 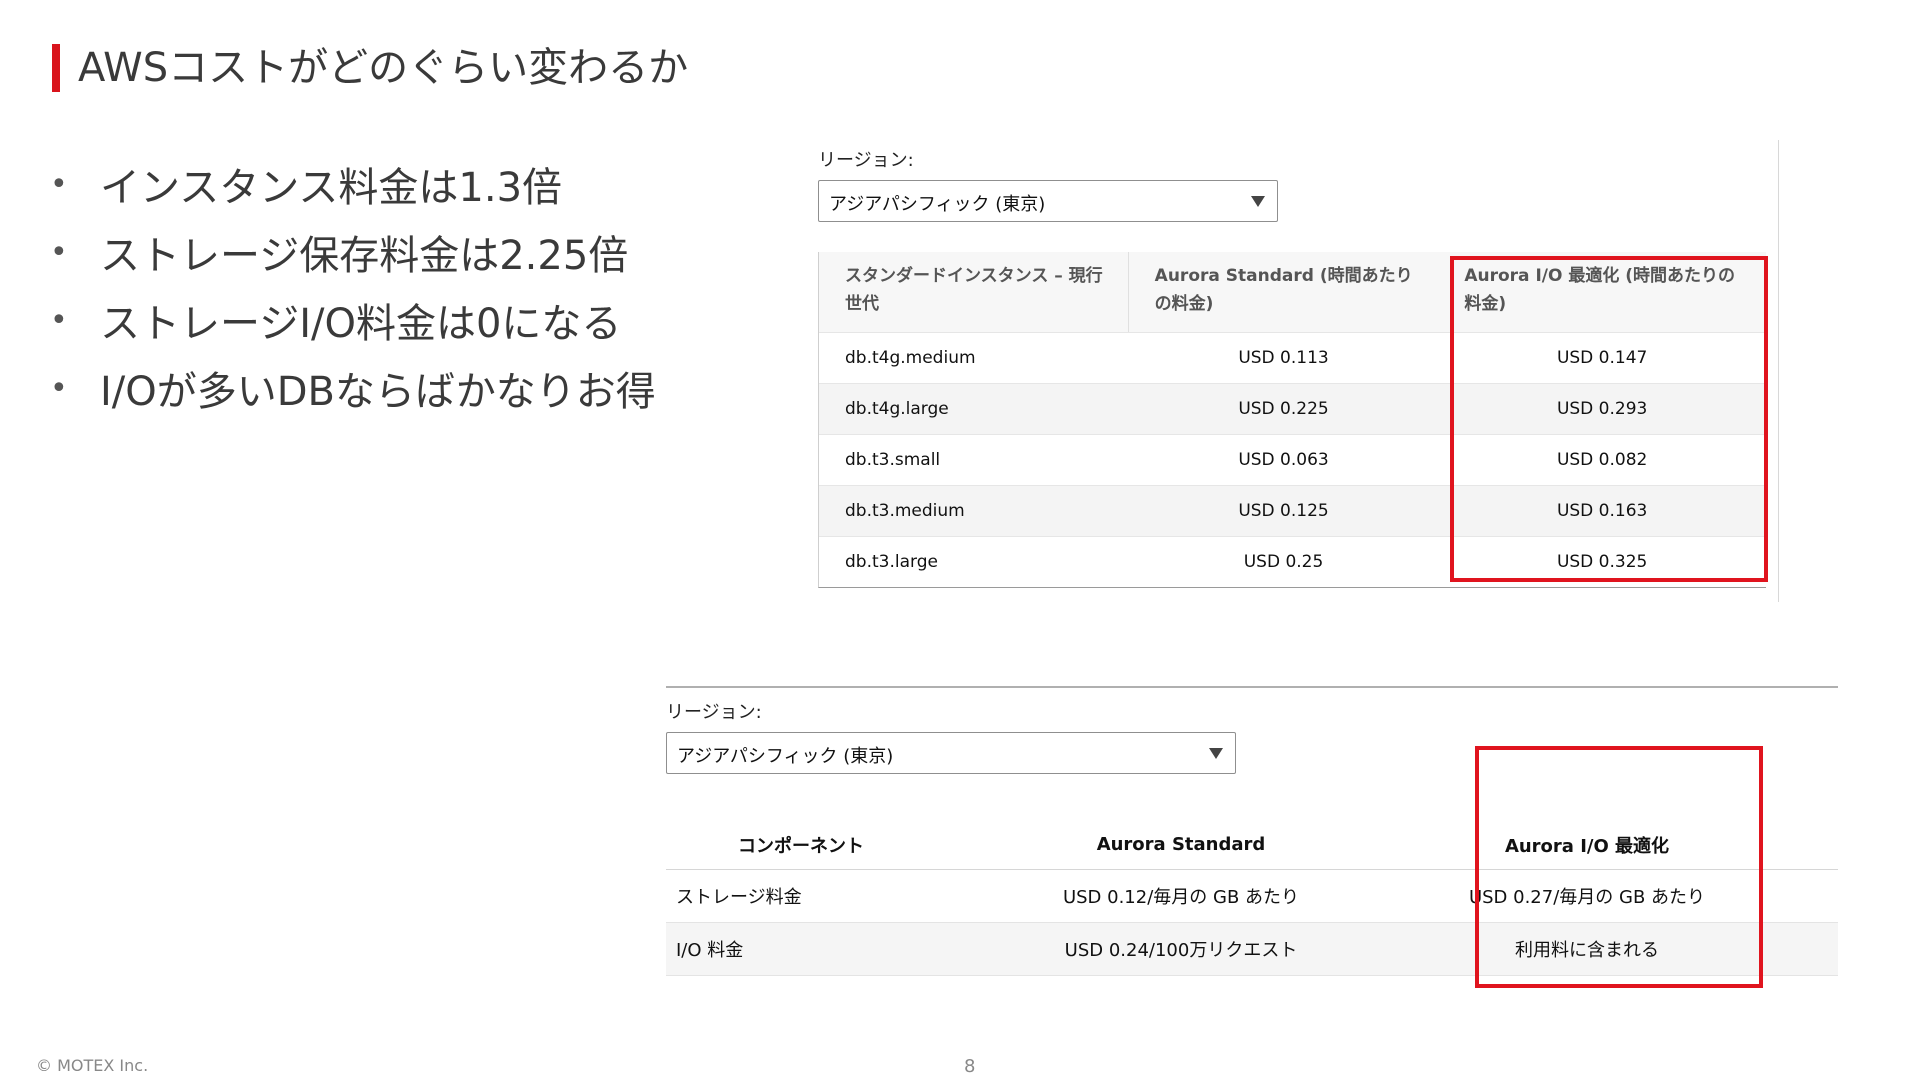 What do you see at coordinates (739, 897) in the screenshot?
I see `component-name: ストレージ料金` at bounding box center [739, 897].